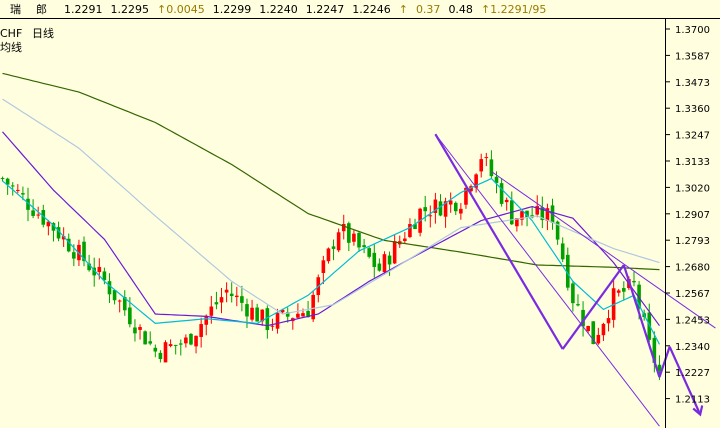 Image resolution: width=720 pixels, height=428 pixels. What do you see at coordinates (692, 320) in the screenshot?
I see `y-tick-label: 1.2453` at bounding box center [692, 320].